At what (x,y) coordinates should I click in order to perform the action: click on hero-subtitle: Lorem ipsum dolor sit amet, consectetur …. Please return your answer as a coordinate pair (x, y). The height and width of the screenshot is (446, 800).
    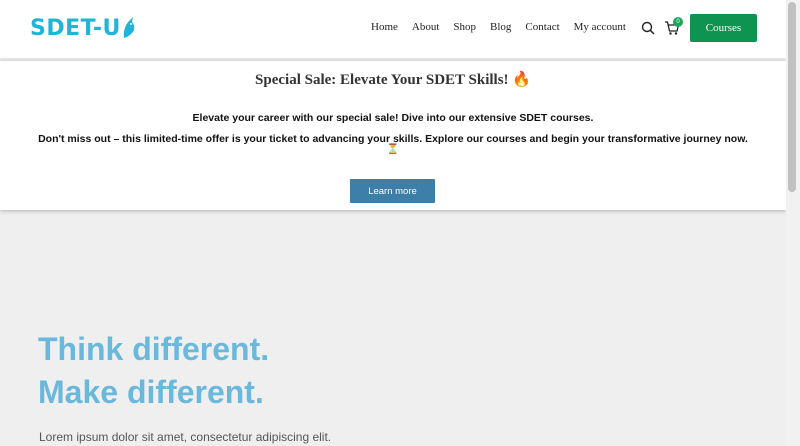
    Looking at the image, I should click on (185, 437).